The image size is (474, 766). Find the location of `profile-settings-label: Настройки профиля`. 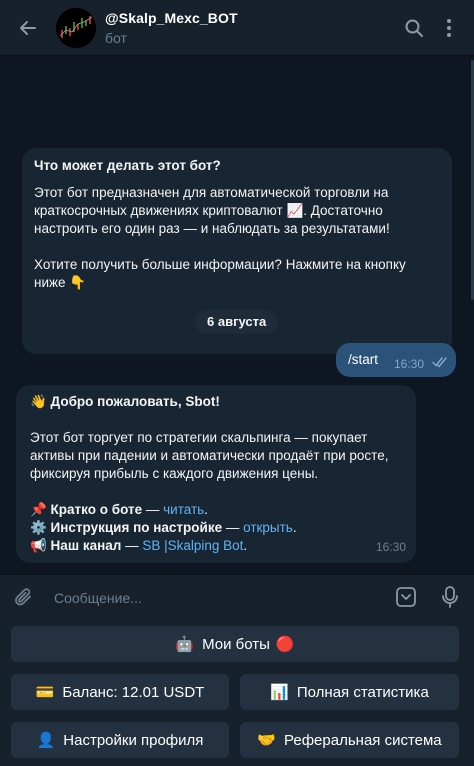

profile-settings-label: Настройки профиля is located at coordinates (133, 740).